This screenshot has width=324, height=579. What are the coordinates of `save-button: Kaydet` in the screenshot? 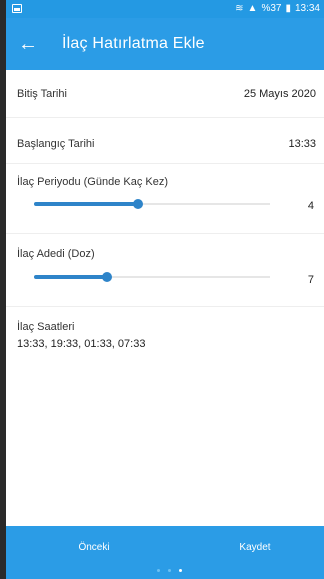 It's located at (255, 548).